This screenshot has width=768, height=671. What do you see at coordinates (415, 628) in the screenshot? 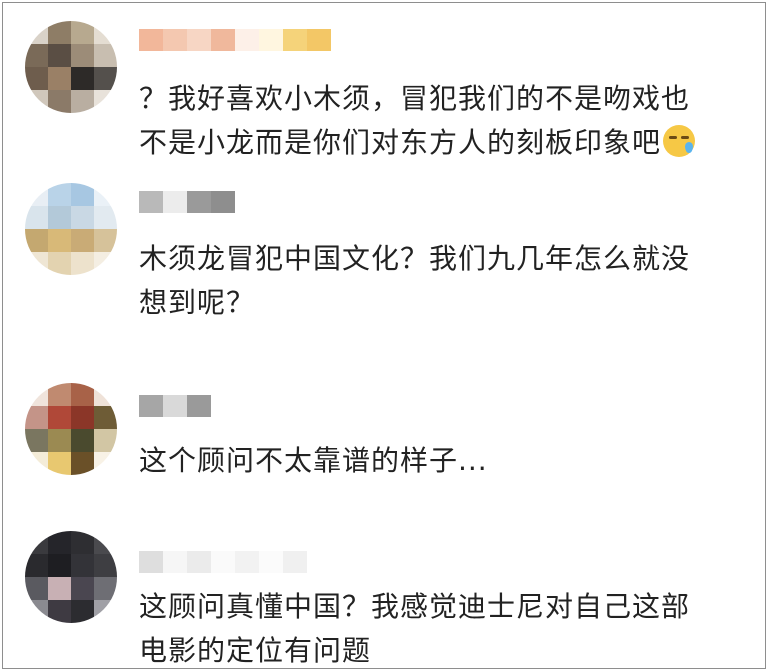
I see `comment-text-content: 这顾问真懂中国？我感觉迪士尼对自己这部 电影的定位有问题` at bounding box center [415, 628].